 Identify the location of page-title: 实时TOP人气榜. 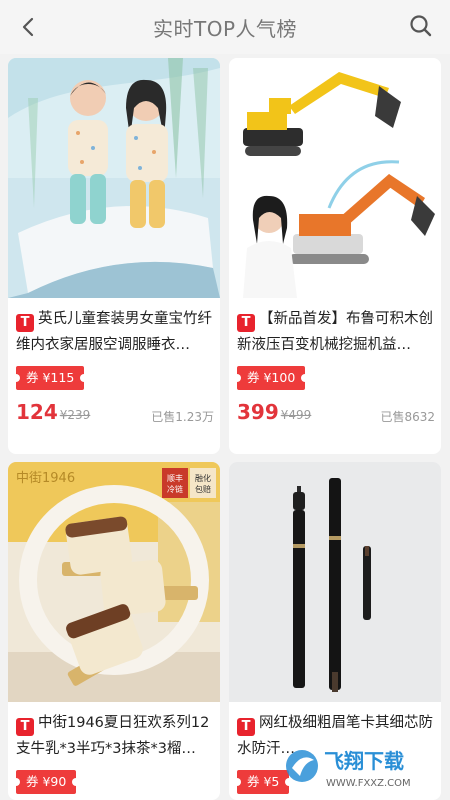
(225, 29).